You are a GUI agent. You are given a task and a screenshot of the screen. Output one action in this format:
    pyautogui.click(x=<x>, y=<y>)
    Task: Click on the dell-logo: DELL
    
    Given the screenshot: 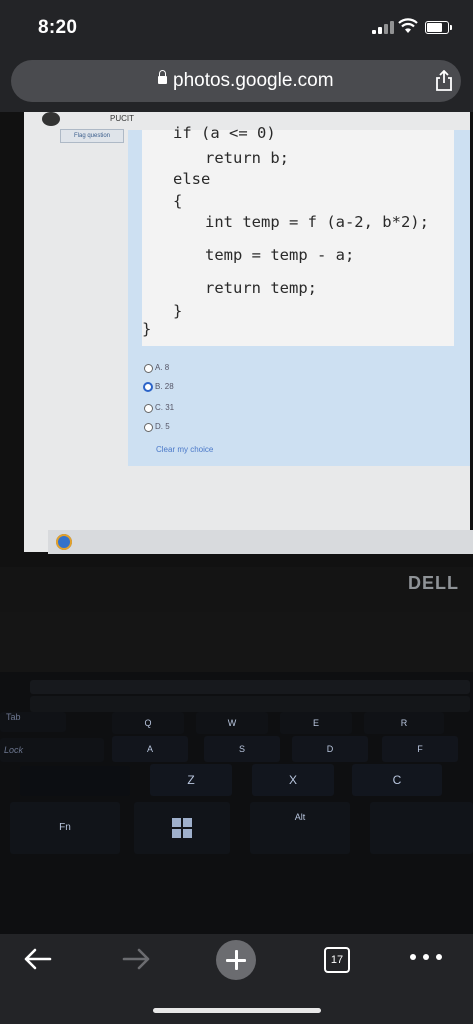 What is the action you would take?
    pyautogui.click(x=433, y=583)
    